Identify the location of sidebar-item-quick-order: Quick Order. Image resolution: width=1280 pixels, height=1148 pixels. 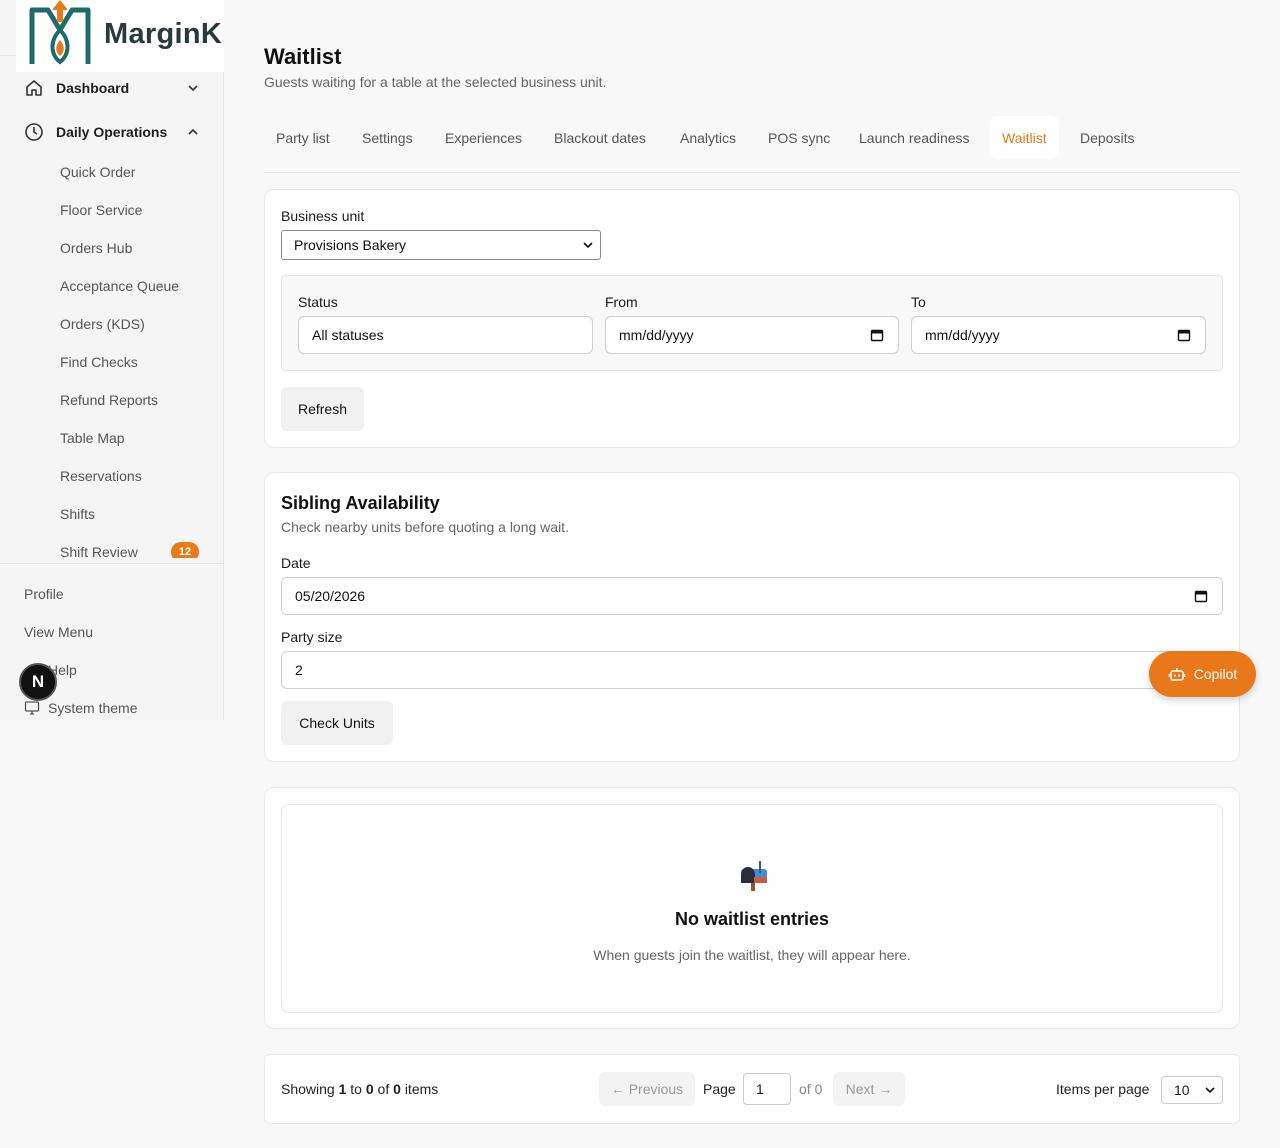
(130, 172).